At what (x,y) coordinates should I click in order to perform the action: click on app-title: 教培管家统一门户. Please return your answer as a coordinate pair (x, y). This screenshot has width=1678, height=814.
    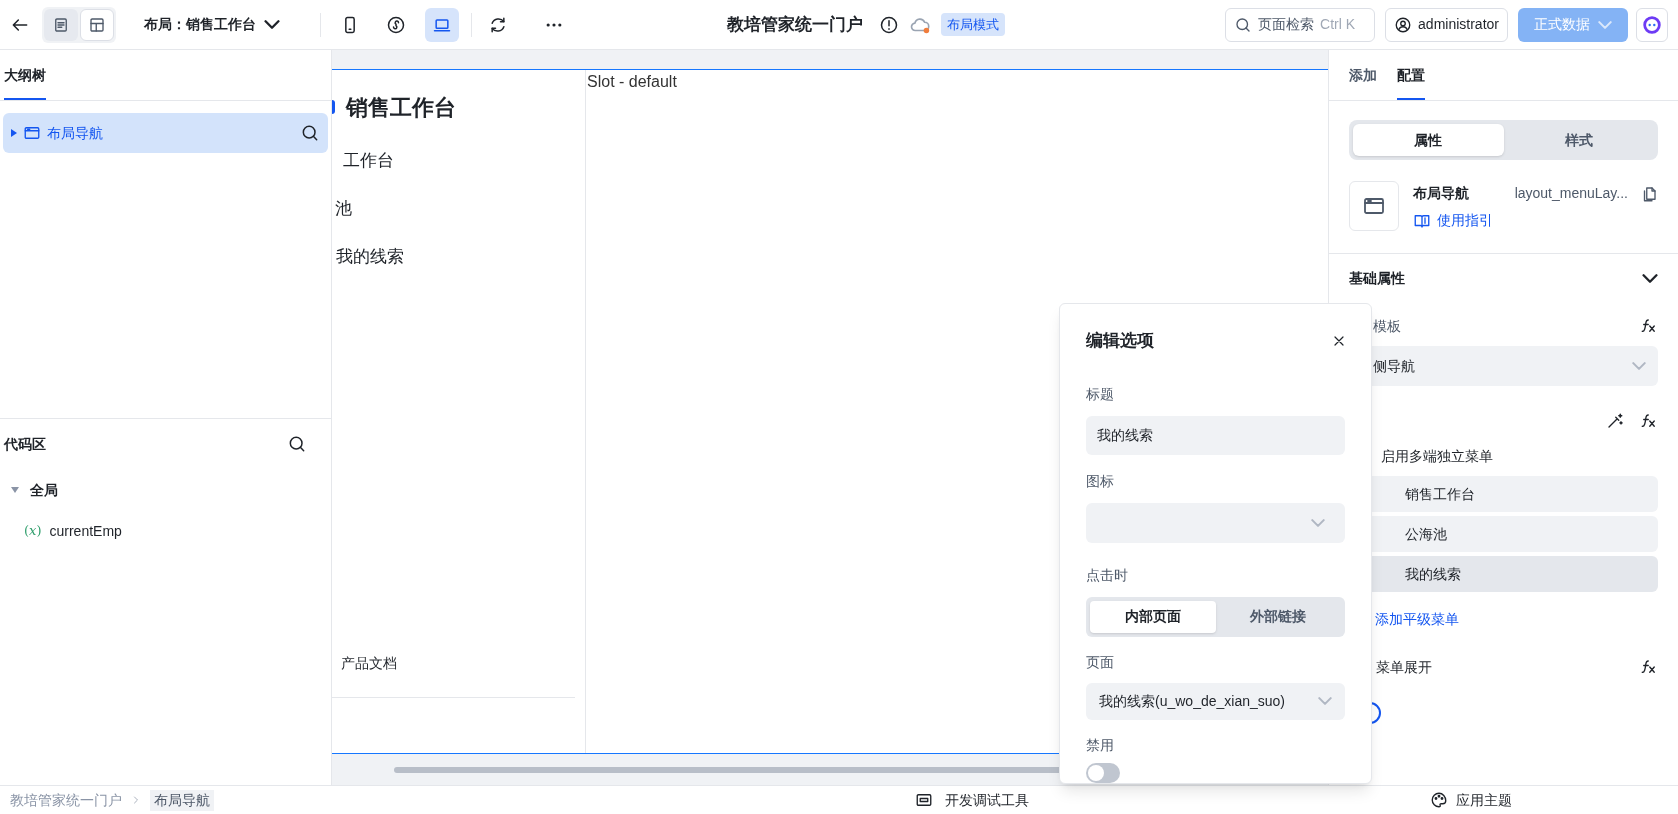
    Looking at the image, I should click on (795, 24).